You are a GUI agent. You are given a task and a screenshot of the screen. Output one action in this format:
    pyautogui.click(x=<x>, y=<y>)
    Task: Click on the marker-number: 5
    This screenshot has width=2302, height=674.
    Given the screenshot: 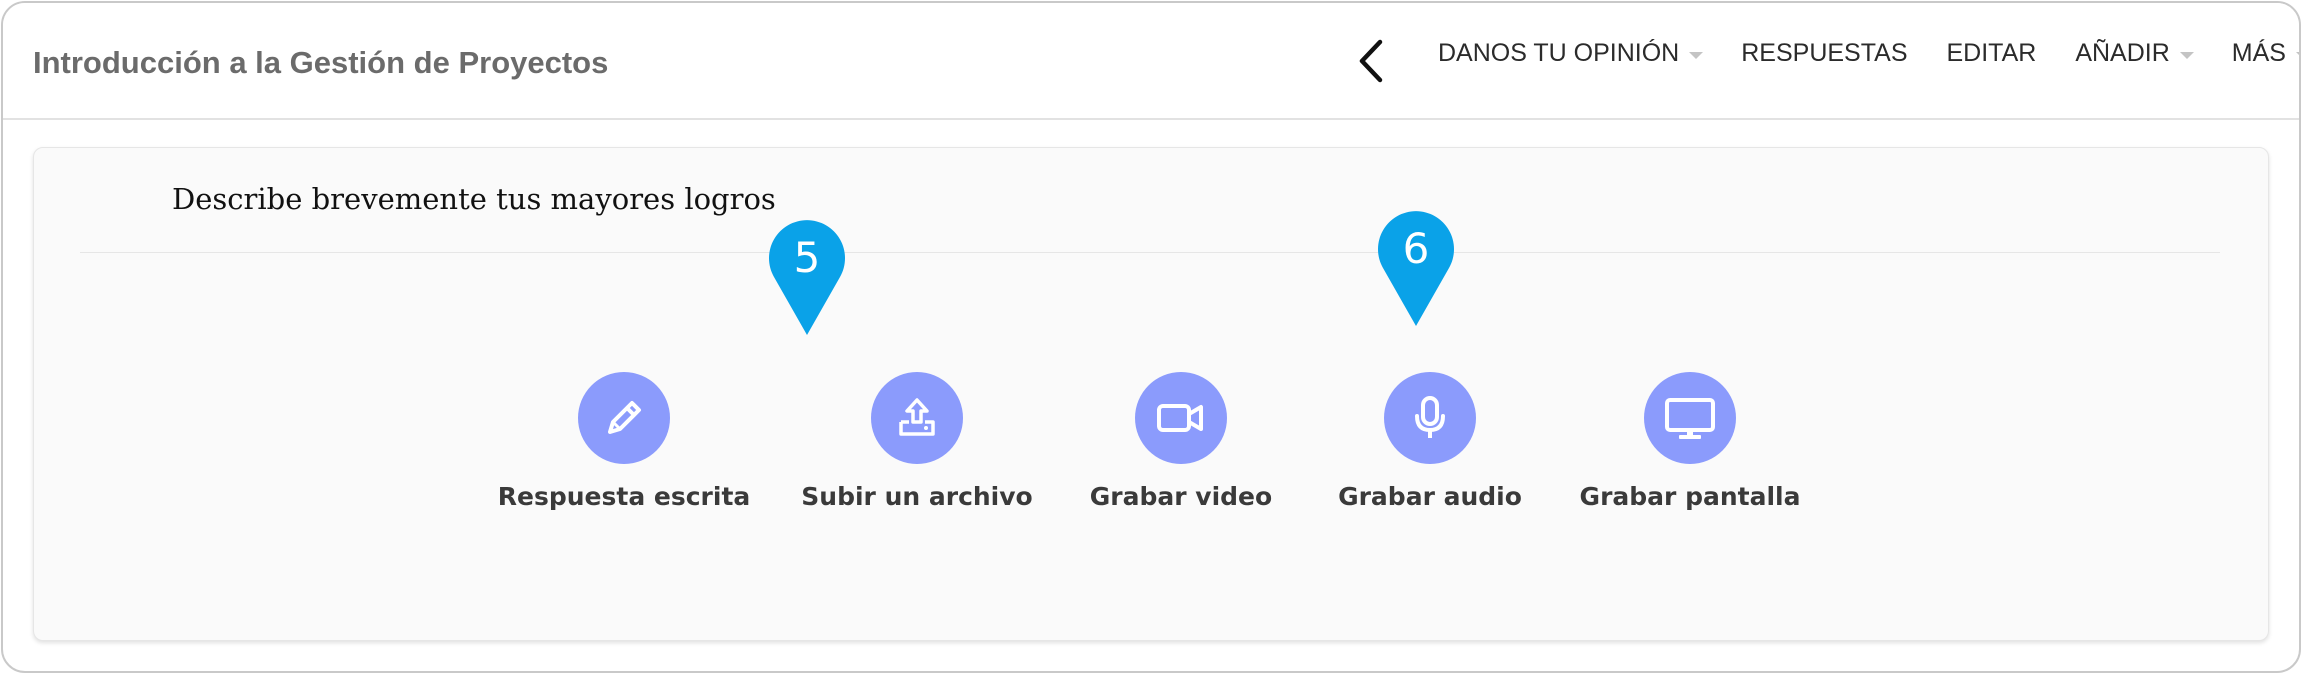 What is the action you would take?
    pyautogui.click(x=807, y=257)
    